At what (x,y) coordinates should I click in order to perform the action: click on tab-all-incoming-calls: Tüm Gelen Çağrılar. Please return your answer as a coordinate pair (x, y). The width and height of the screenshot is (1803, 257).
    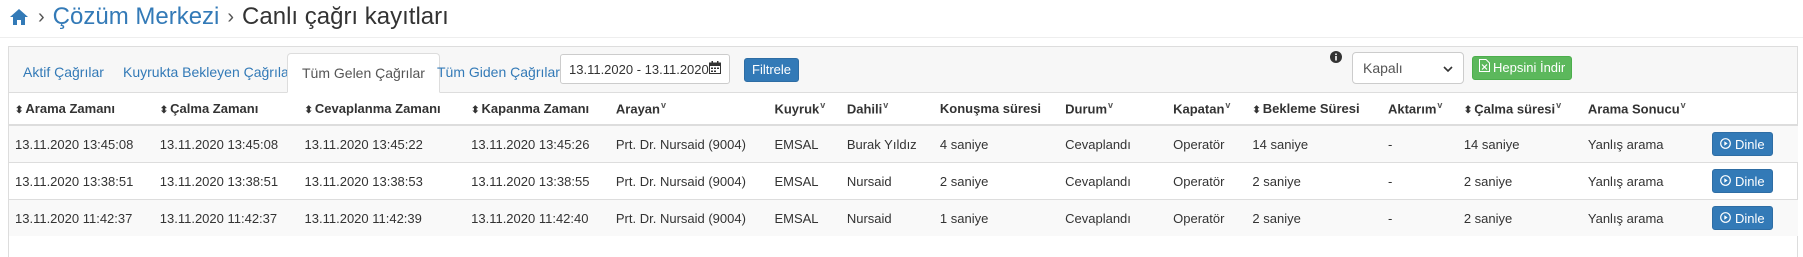
    Looking at the image, I should click on (363, 73).